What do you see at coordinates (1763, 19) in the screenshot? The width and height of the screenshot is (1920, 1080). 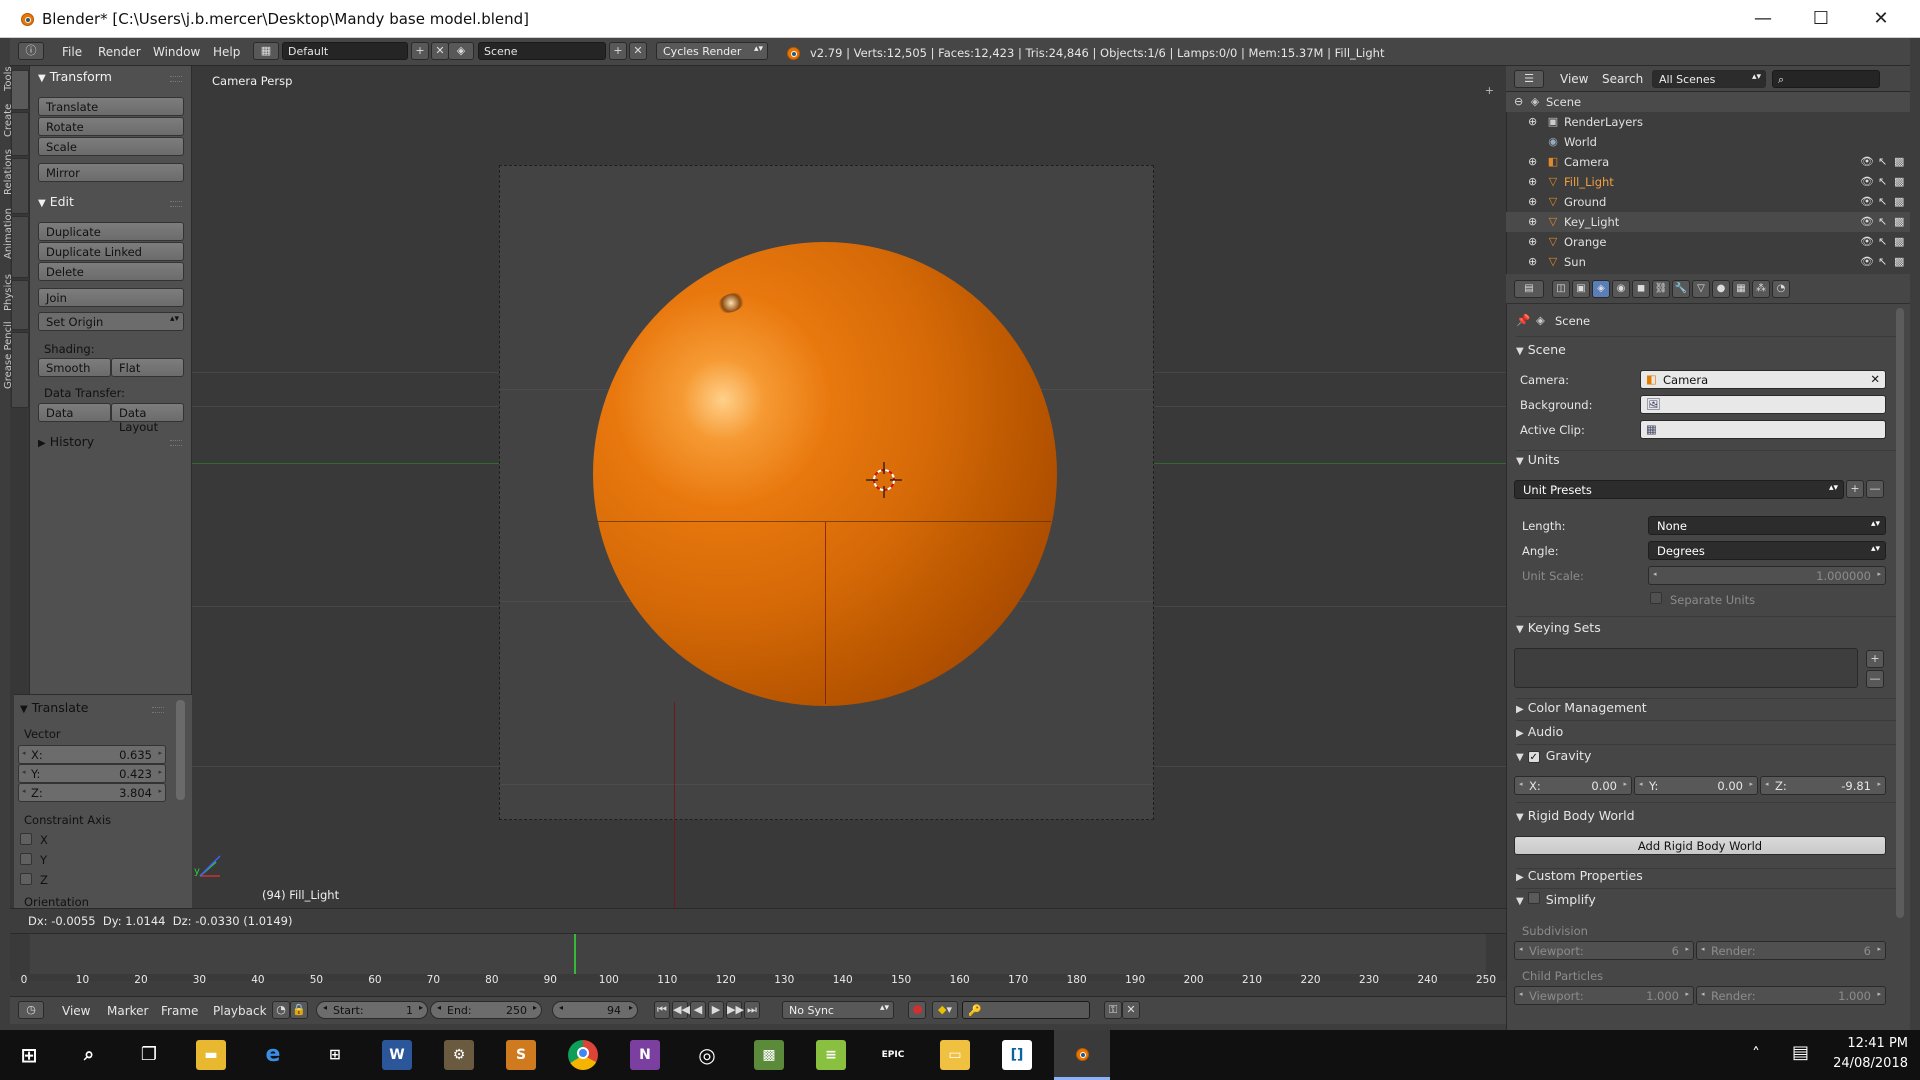 I see `minimize-button: —` at bounding box center [1763, 19].